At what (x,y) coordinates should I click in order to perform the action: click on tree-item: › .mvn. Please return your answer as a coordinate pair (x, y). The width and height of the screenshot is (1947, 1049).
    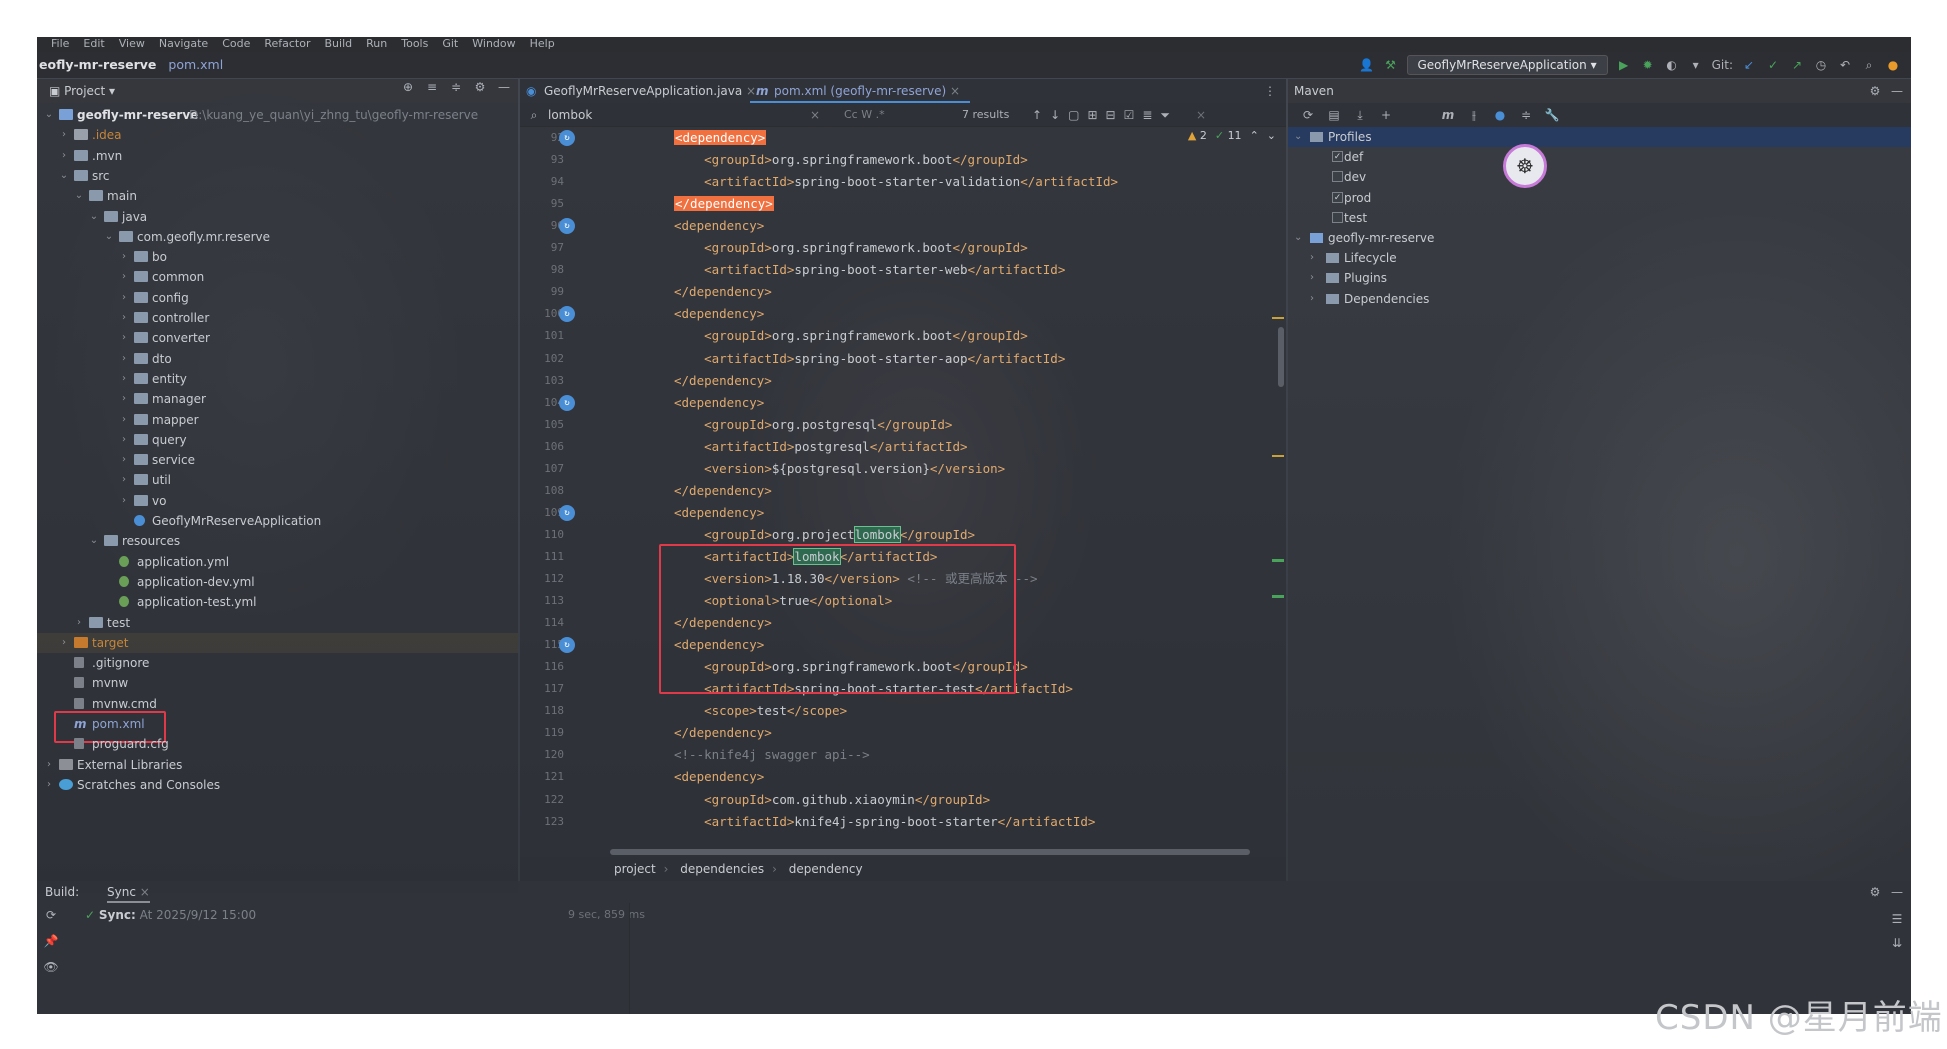
    Looking at the image, I should click on (277, 156).